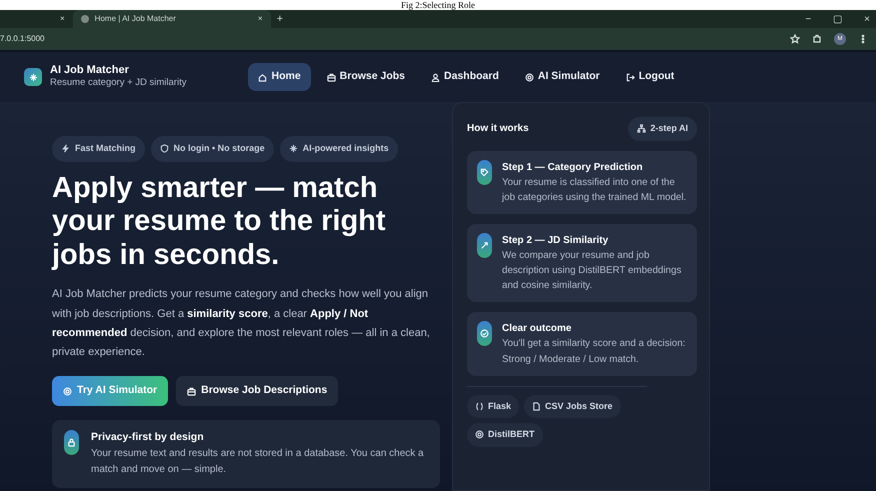  Describe the element at coordinates (662, 128) in the screenshot. I see `step-badge: 2-step AI` at that location.